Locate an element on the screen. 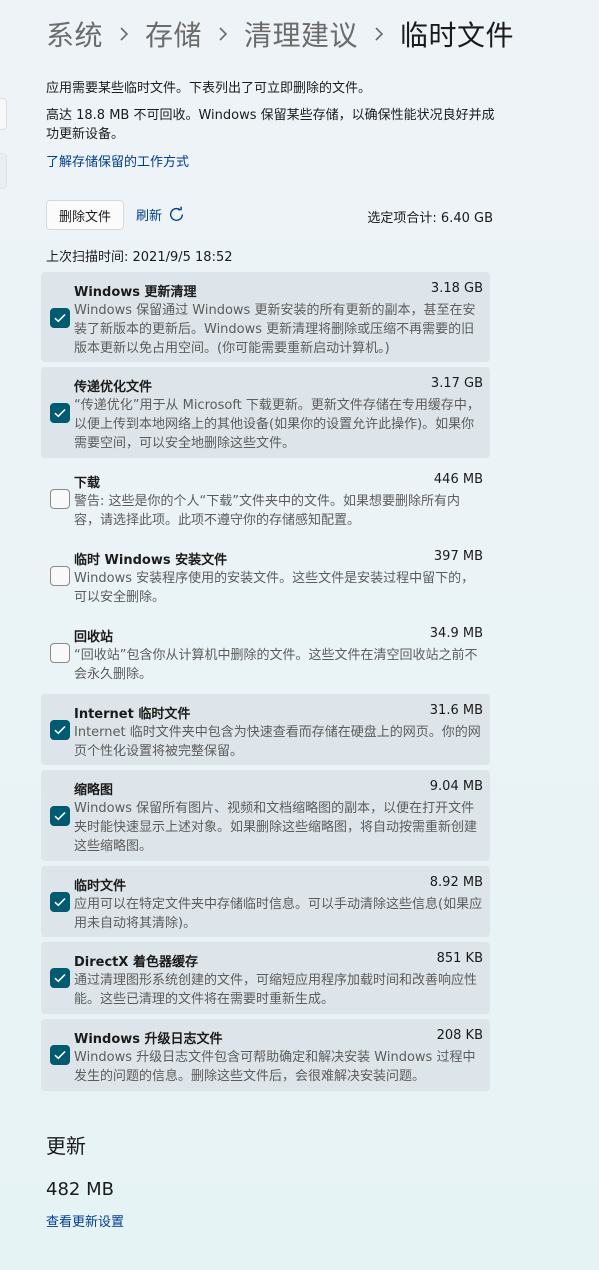  item-size: 208 KB is located at coordinates (459, 1035).